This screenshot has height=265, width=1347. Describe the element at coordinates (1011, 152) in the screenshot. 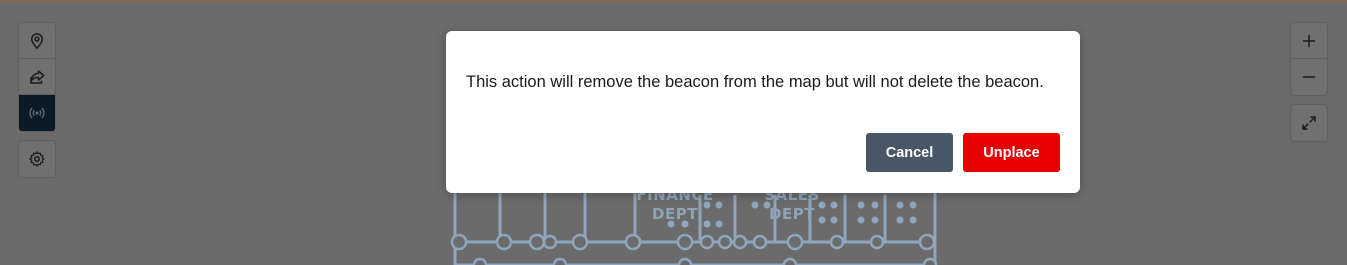

I see `unplace-button: Unplace` at that location.